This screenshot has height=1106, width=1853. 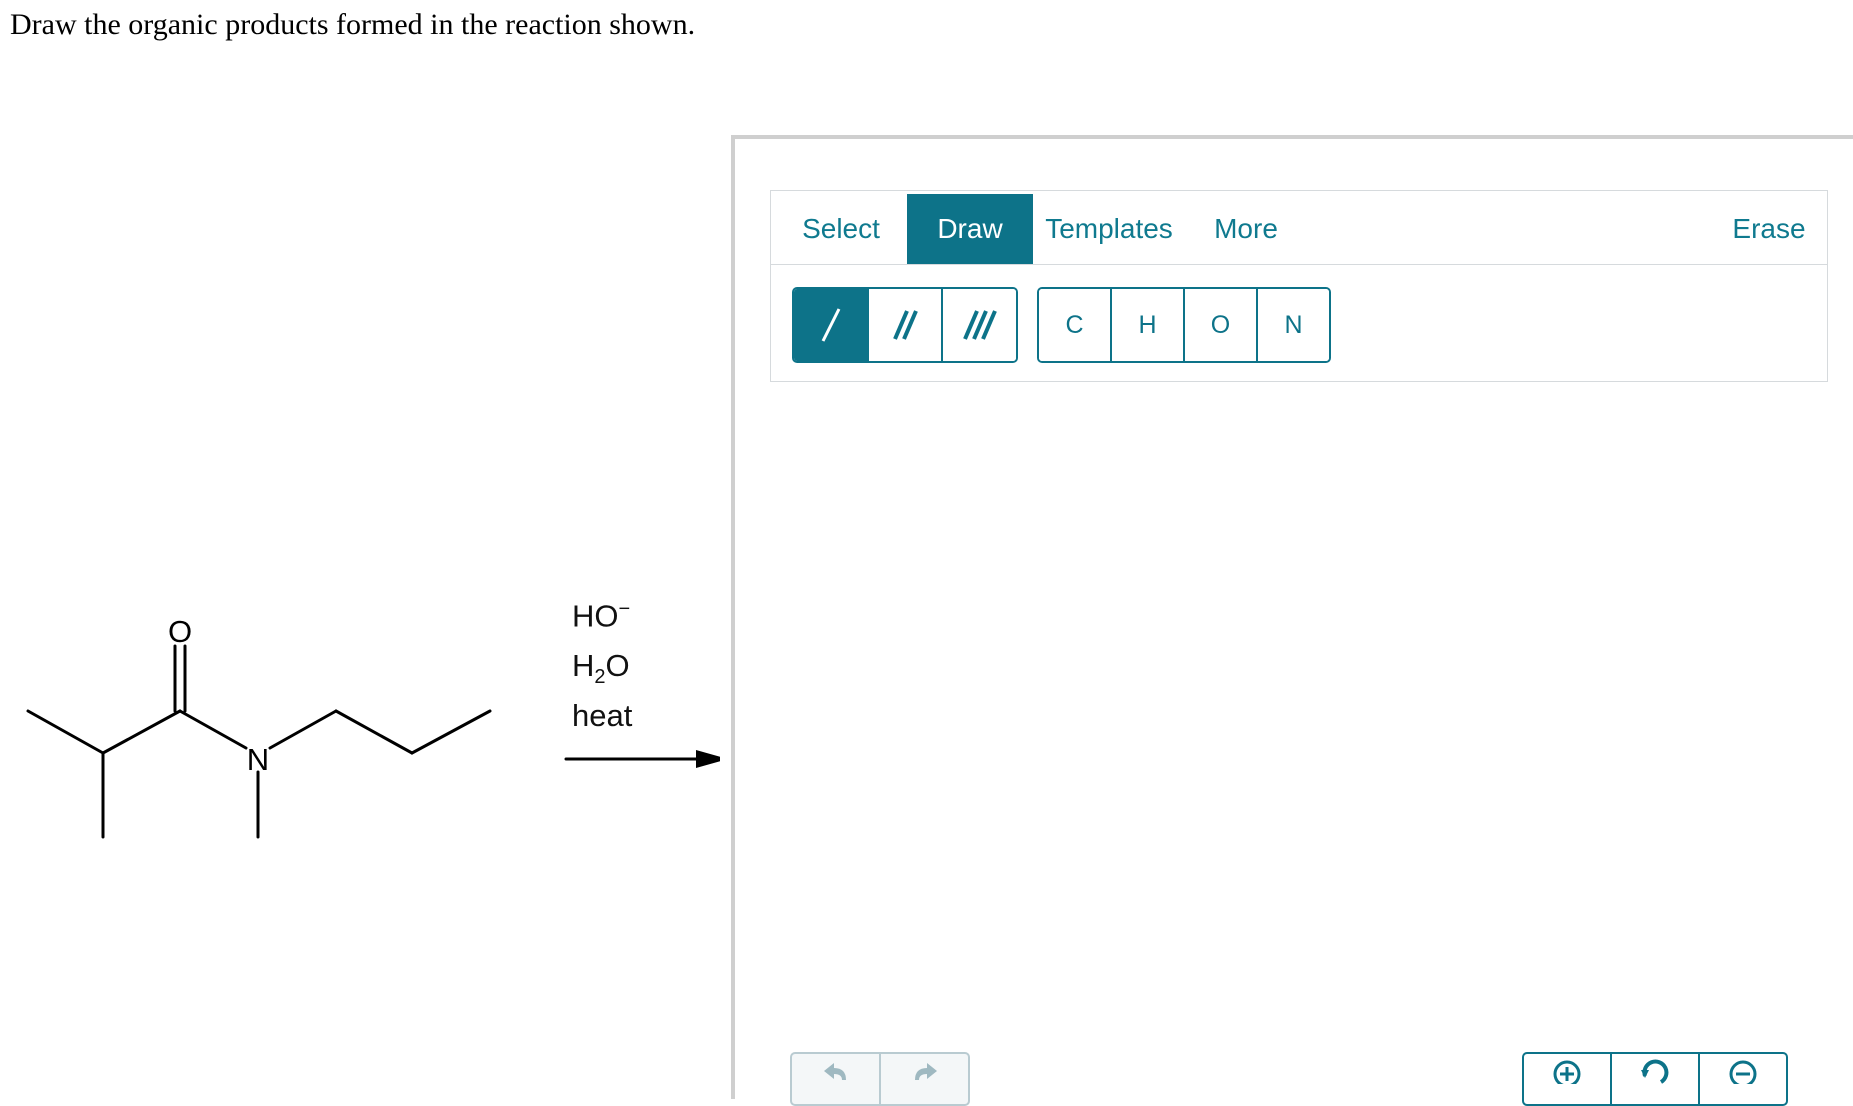 I want to click on editor-toolbar: Select Draw Templates More Erase C H O N, so click(x=1299, y=286).